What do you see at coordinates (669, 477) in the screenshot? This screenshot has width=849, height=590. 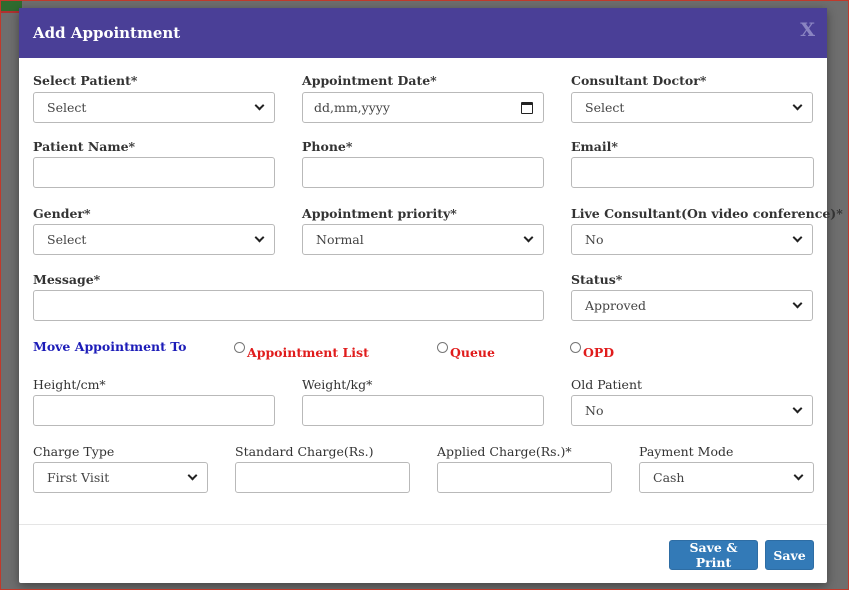 I see `payment-mode-value: Cash` at bounding box center [669, 477].